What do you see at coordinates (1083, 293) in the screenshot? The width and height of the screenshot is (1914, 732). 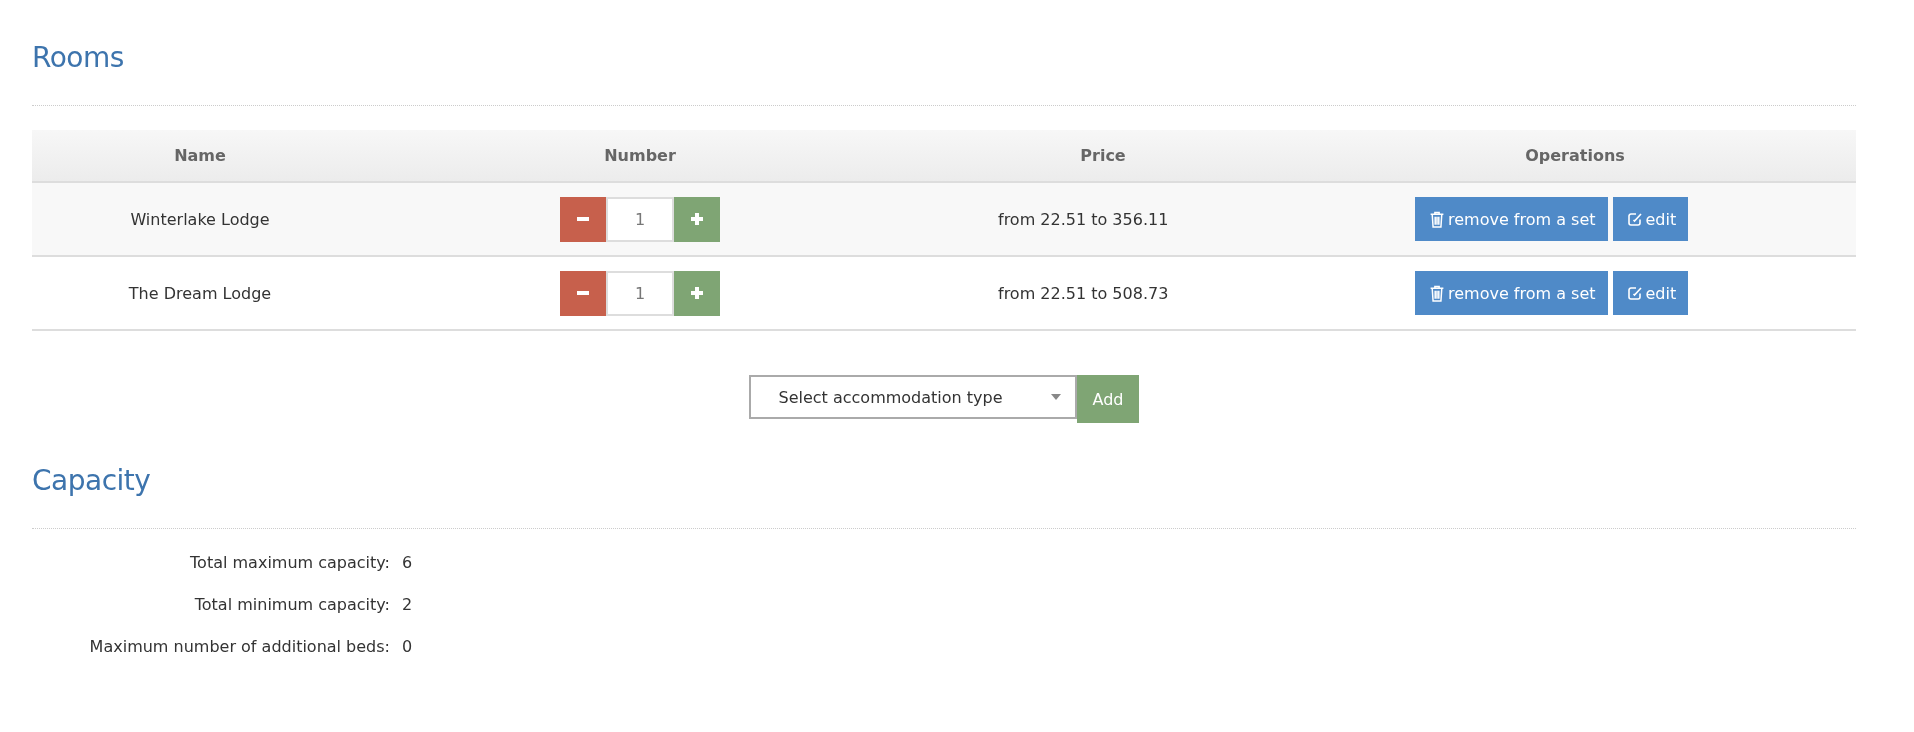 I see `table-cell-text: from 22.51 to 508.73` at bounding box center [1083, 293].